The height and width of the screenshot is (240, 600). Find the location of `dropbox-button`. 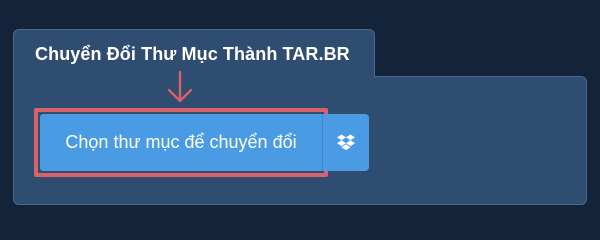

dropbox-button is located at coordinates (345, 142).